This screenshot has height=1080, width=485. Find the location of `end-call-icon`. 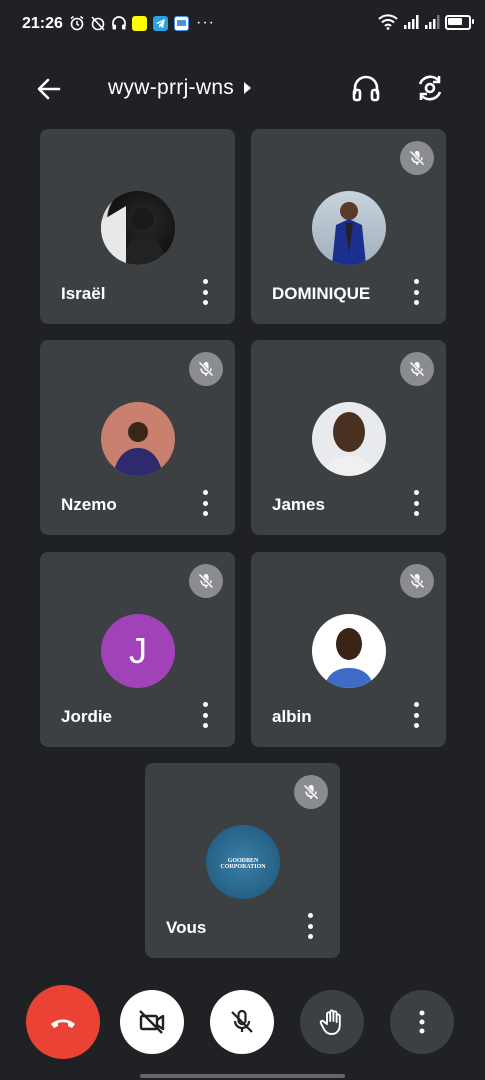

end-call-icon is located at coordinates (63, 1023).